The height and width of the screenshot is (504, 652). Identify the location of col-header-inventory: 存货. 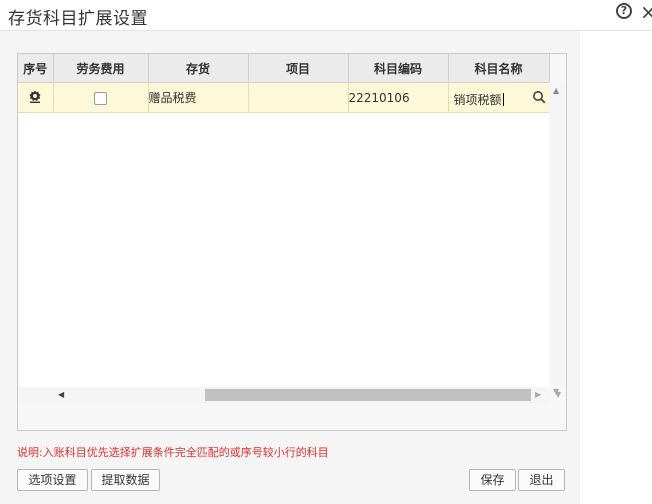
(198, 68).